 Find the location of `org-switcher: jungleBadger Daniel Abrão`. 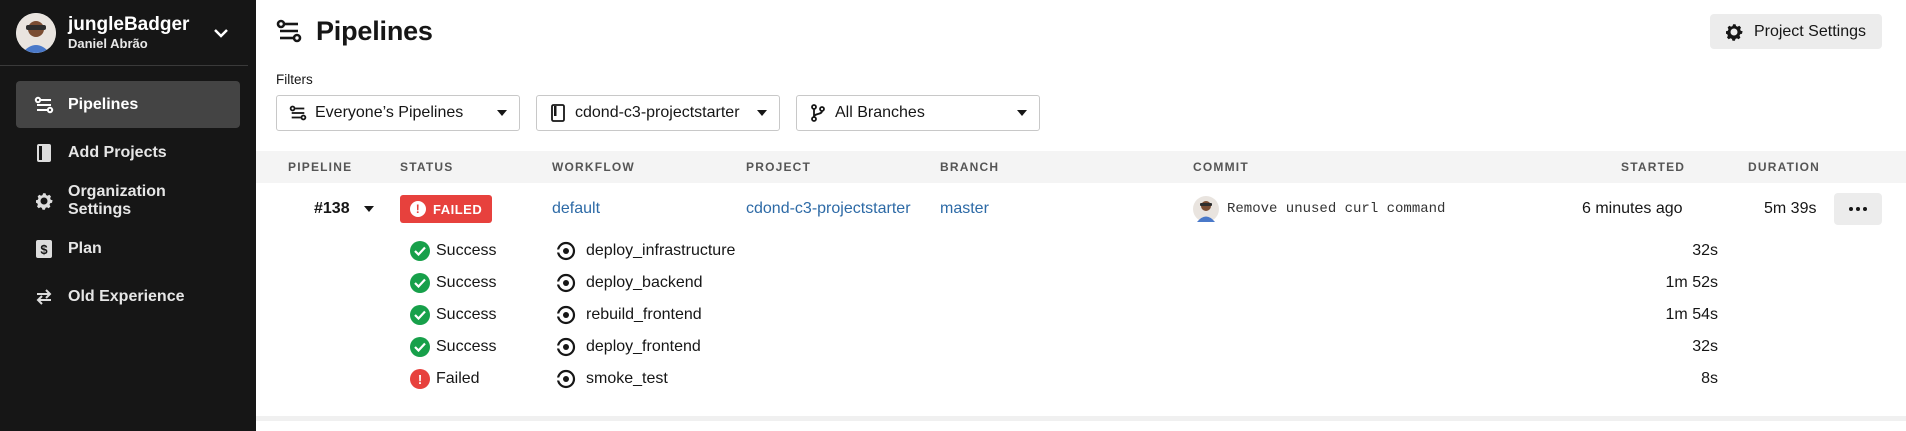

org-switcher: jungleBadger Daniel Abrão is located at coordinates (124, 33).